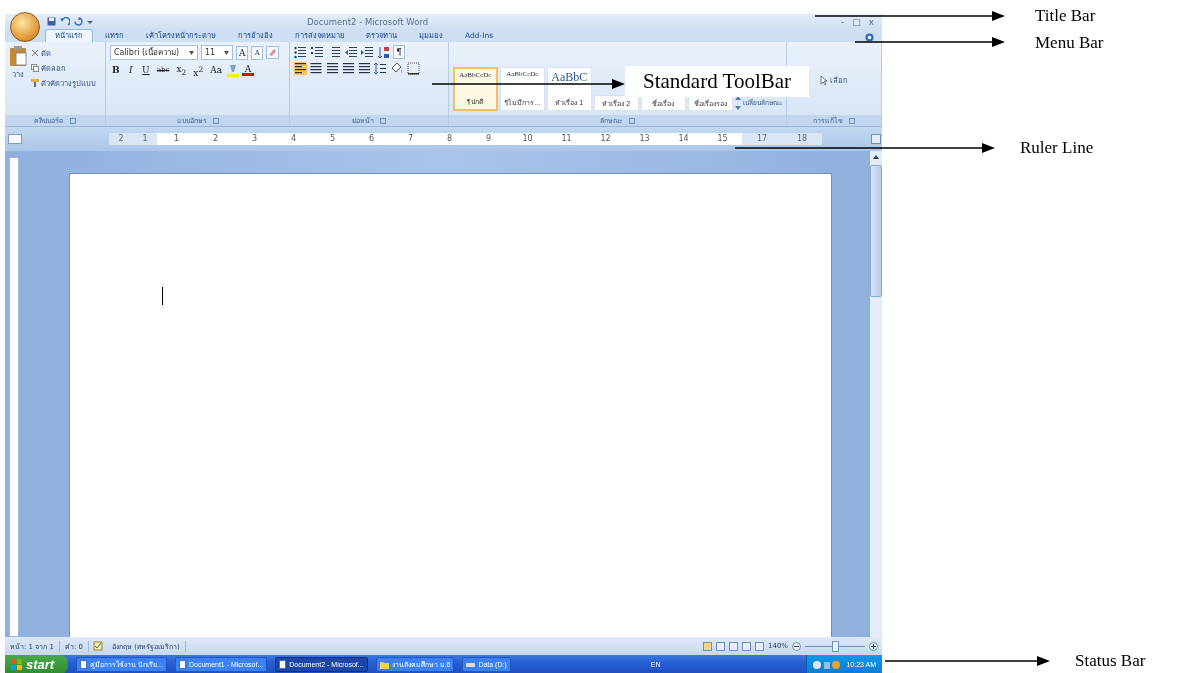  What do you see at coordinates (1065, 16) in the screenshot?
I see `callout-label: Title Bar` at bounding box center [1065, 16].